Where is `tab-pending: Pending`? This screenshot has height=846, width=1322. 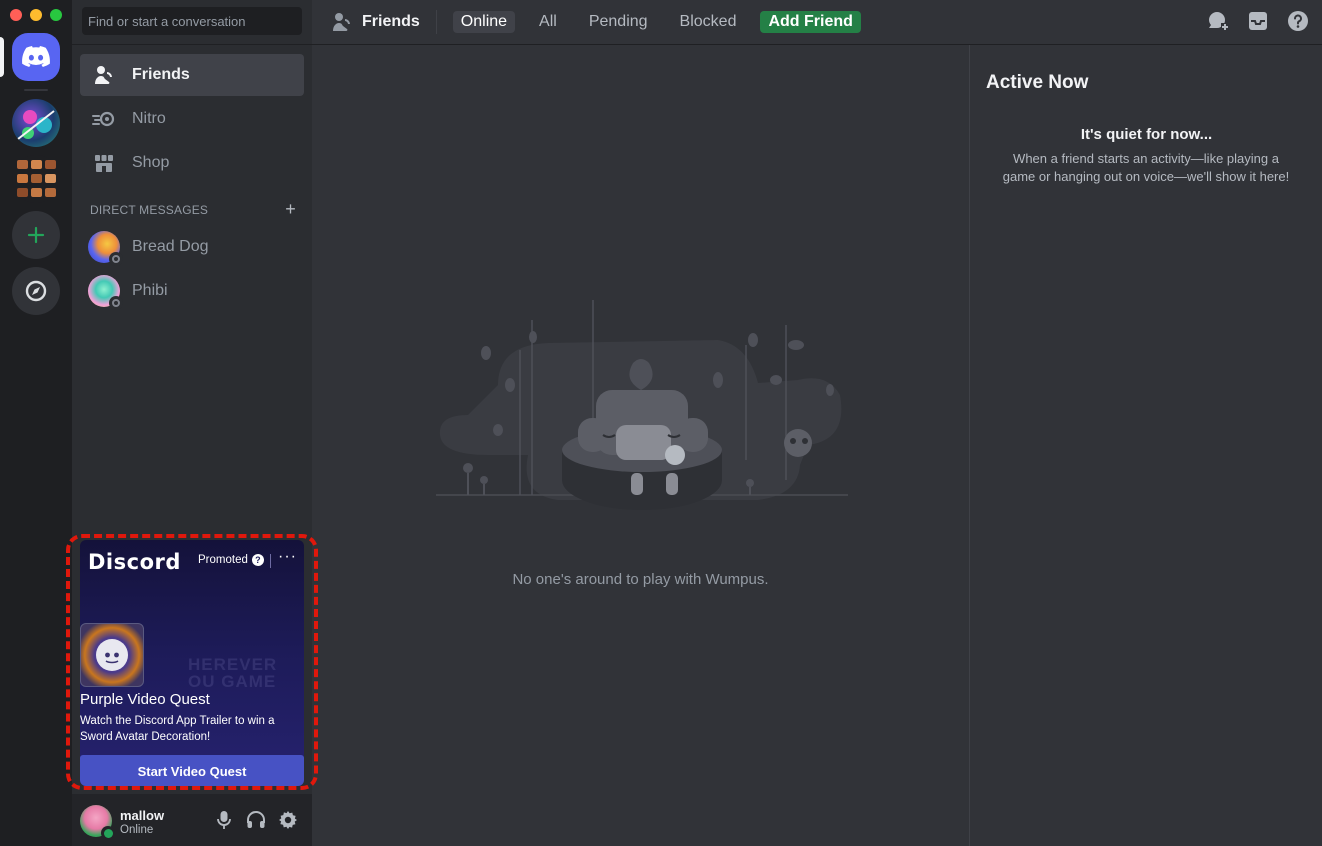
tab-pending: Pending is located at coordinates (618, 22).